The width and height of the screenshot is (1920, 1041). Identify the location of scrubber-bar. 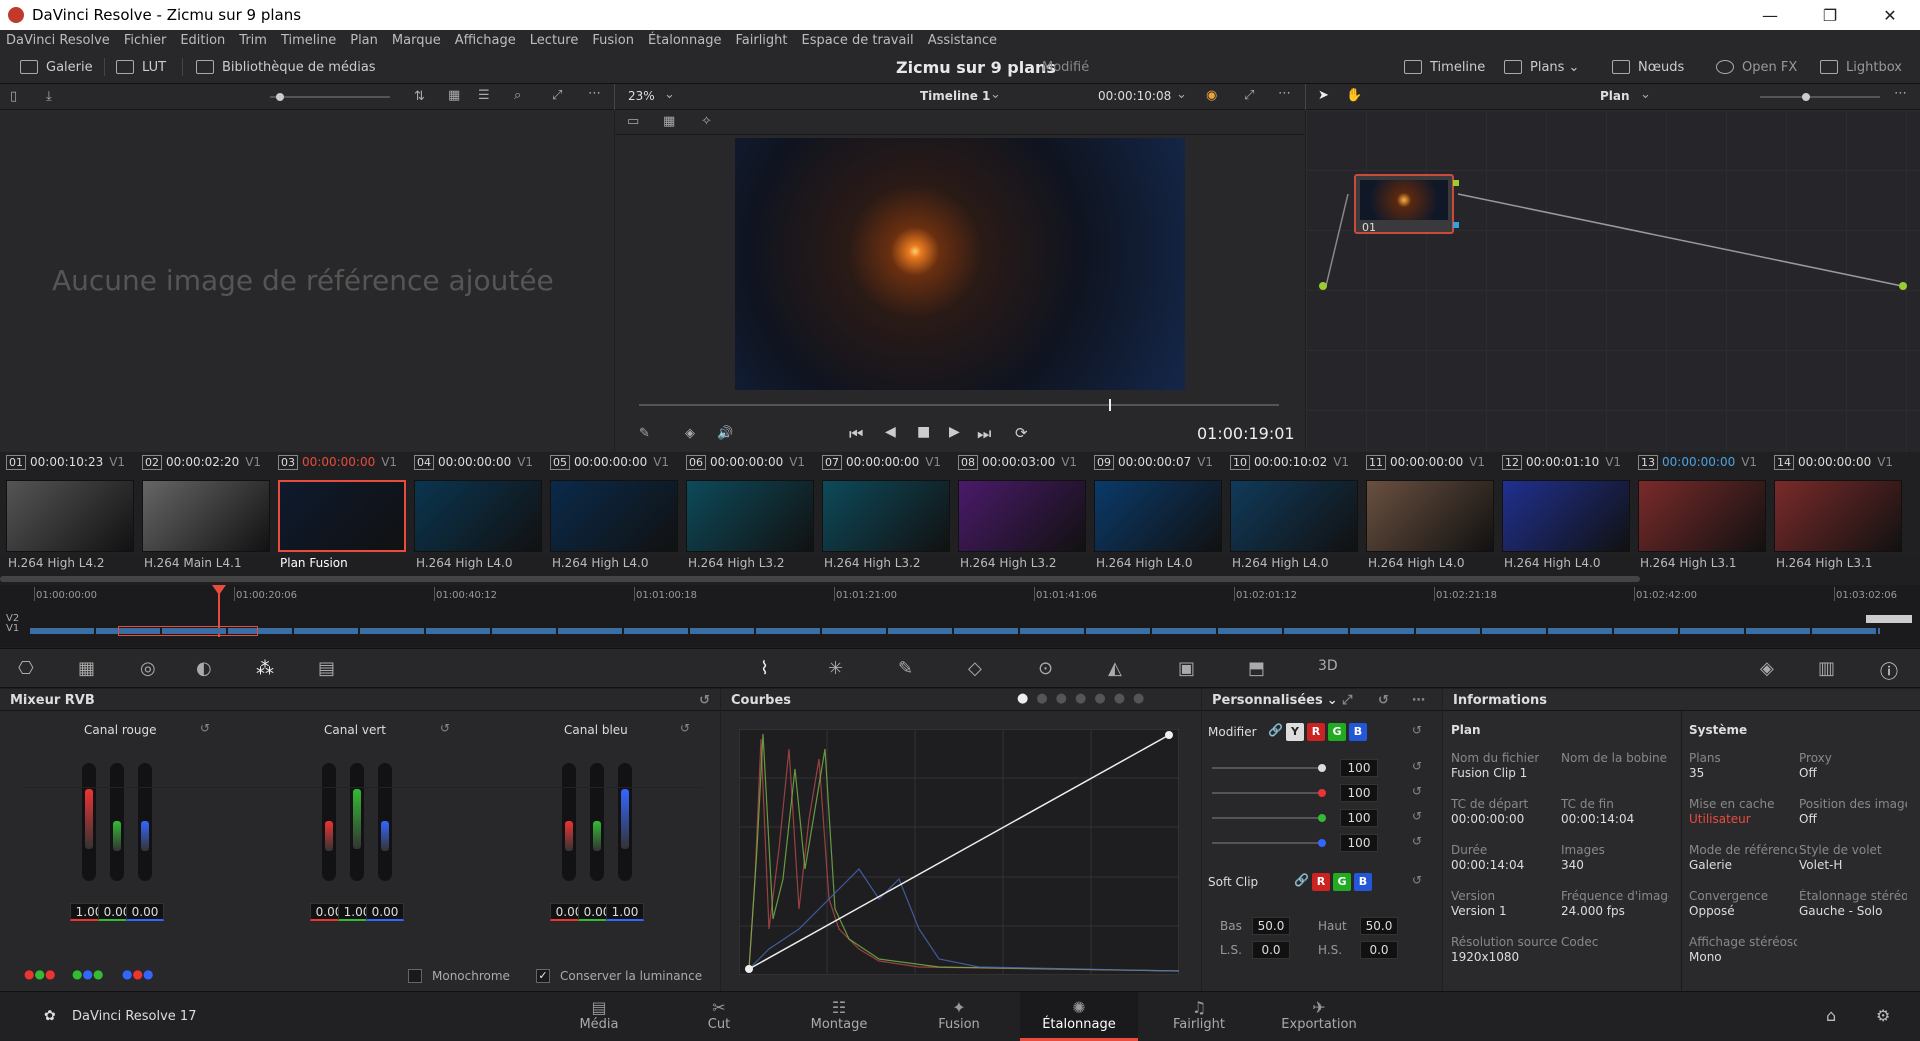
(959, 405).